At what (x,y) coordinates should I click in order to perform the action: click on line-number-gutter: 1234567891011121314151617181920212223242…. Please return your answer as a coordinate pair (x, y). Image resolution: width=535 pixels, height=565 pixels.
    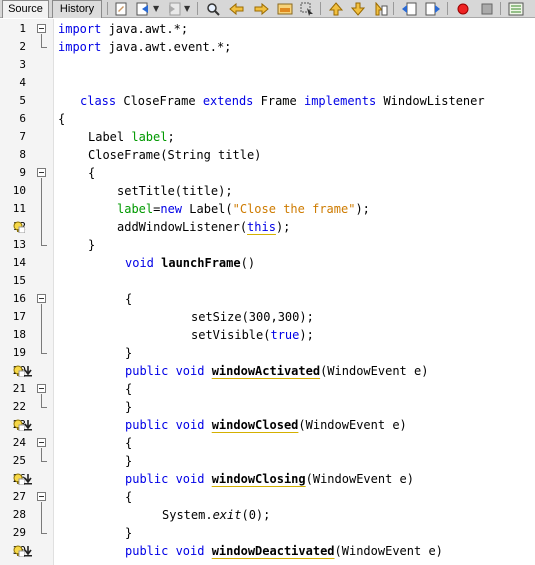
    Looking at the image, I should click on (27, 292).